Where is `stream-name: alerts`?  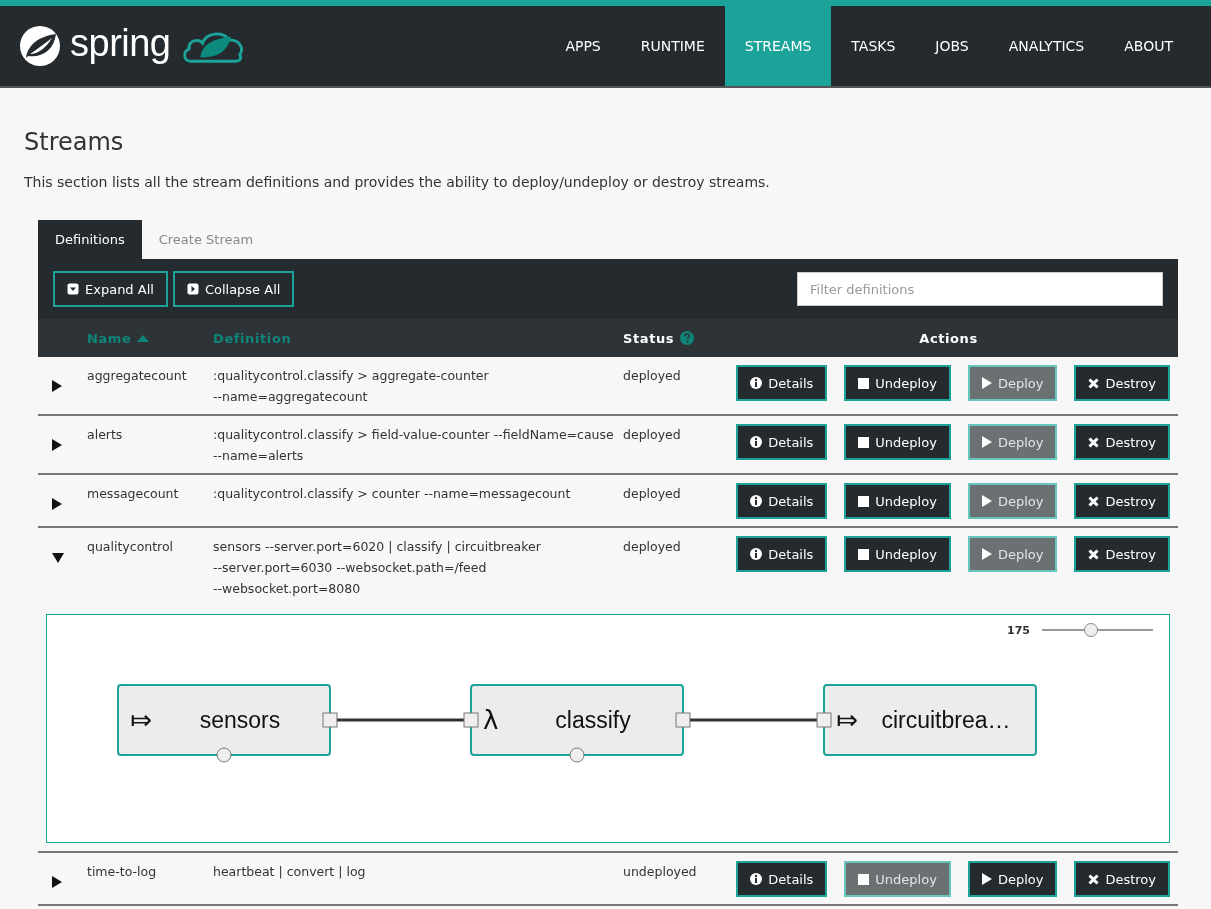
stream-name: alerts is located at coordinates (105, 435).